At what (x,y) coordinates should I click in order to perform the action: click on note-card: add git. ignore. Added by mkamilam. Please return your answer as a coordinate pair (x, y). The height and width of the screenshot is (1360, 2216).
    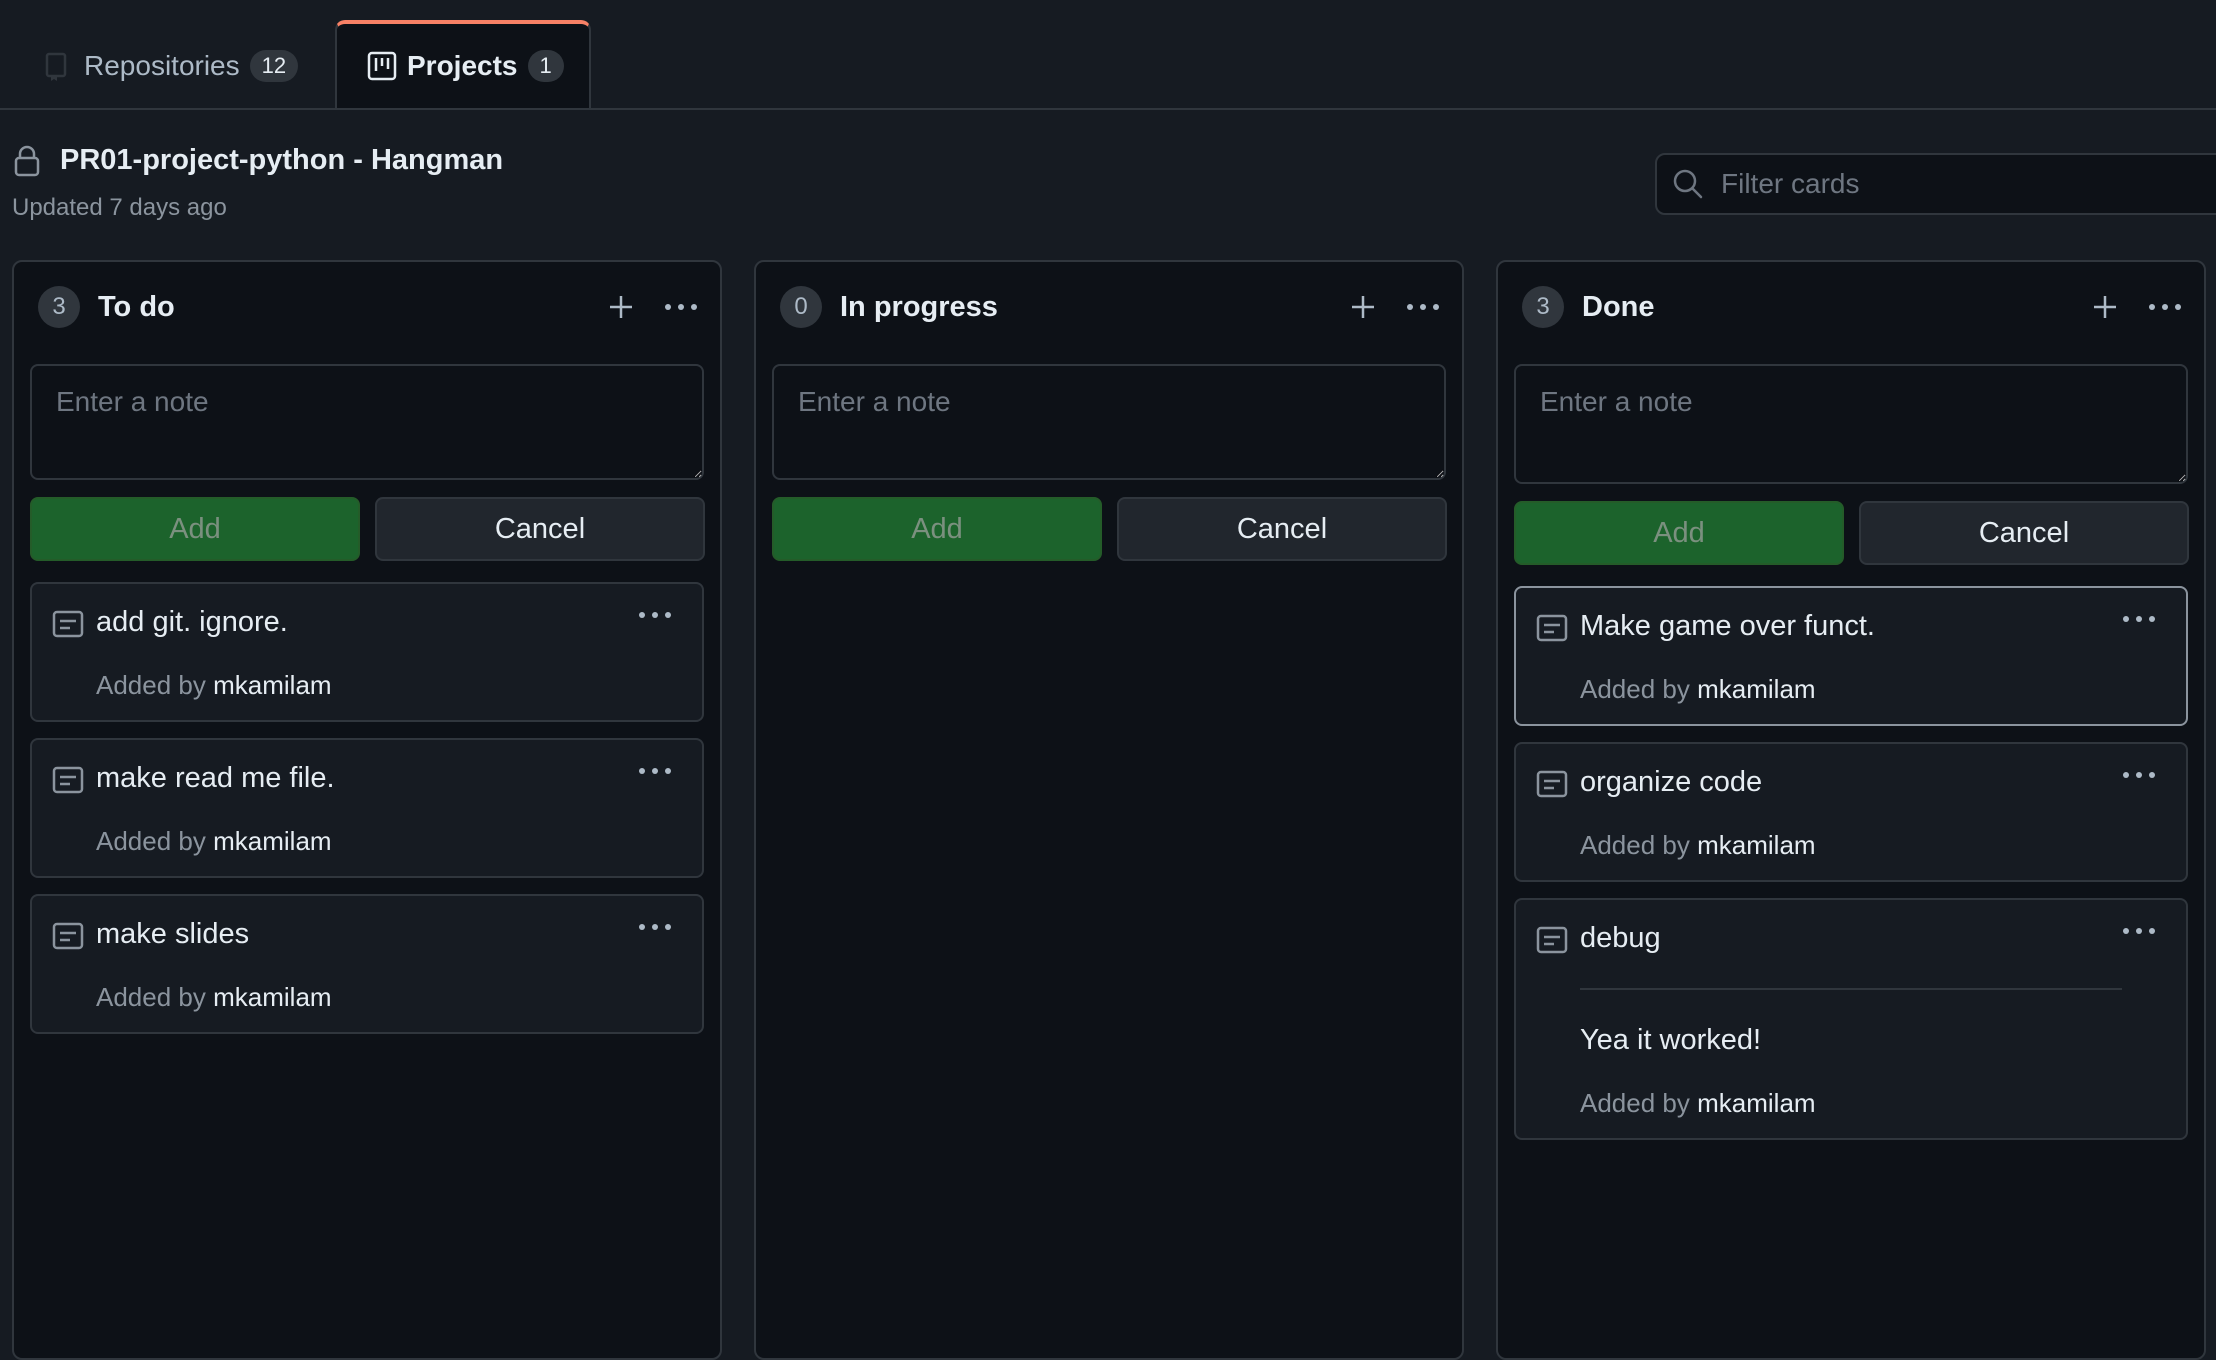
    Looking at the image, I should click on (367, 652).